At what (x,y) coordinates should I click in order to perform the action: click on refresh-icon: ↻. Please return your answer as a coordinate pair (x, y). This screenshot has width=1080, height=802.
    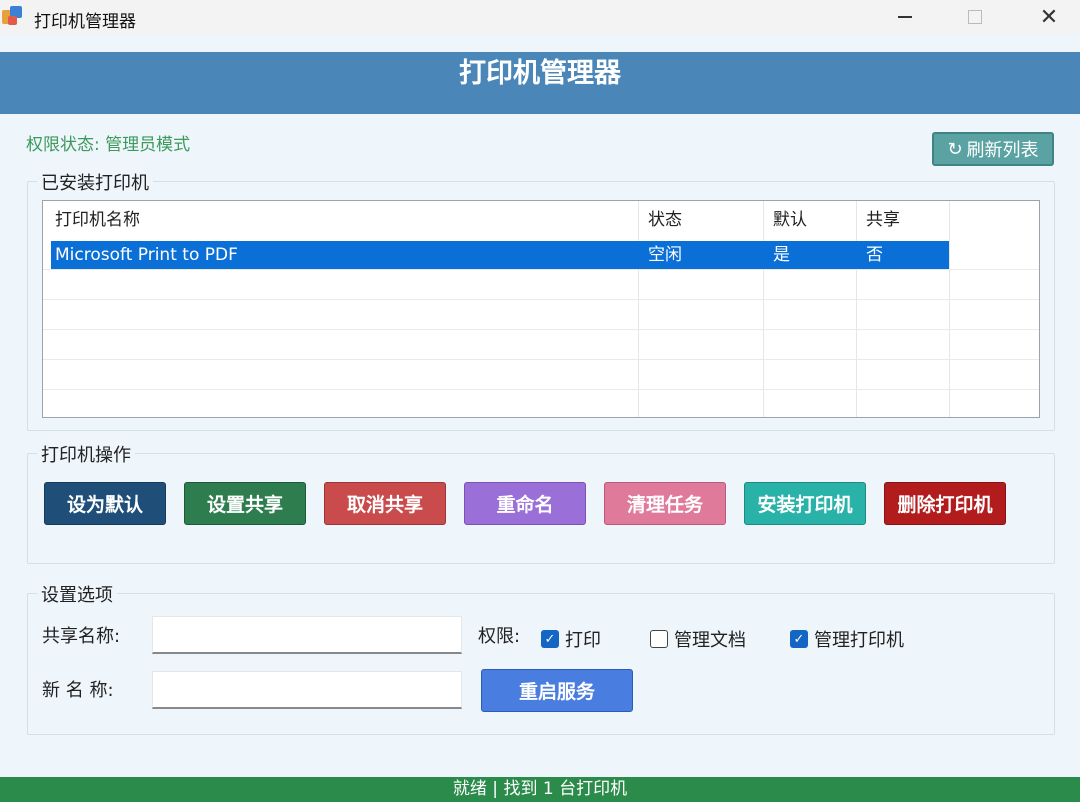
    Looking at the image, I should click on (955, 149).